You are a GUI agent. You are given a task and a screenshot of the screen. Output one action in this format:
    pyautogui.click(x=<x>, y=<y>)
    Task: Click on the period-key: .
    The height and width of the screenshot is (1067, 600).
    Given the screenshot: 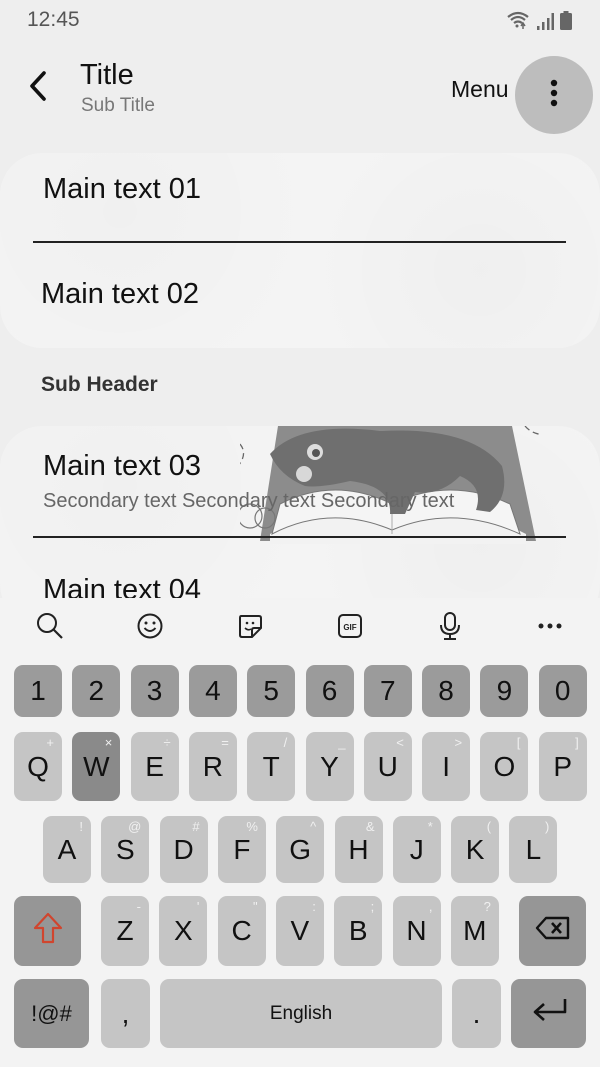 What is the action you would take?
    pyautogui.click(x=476, y=1013)
    